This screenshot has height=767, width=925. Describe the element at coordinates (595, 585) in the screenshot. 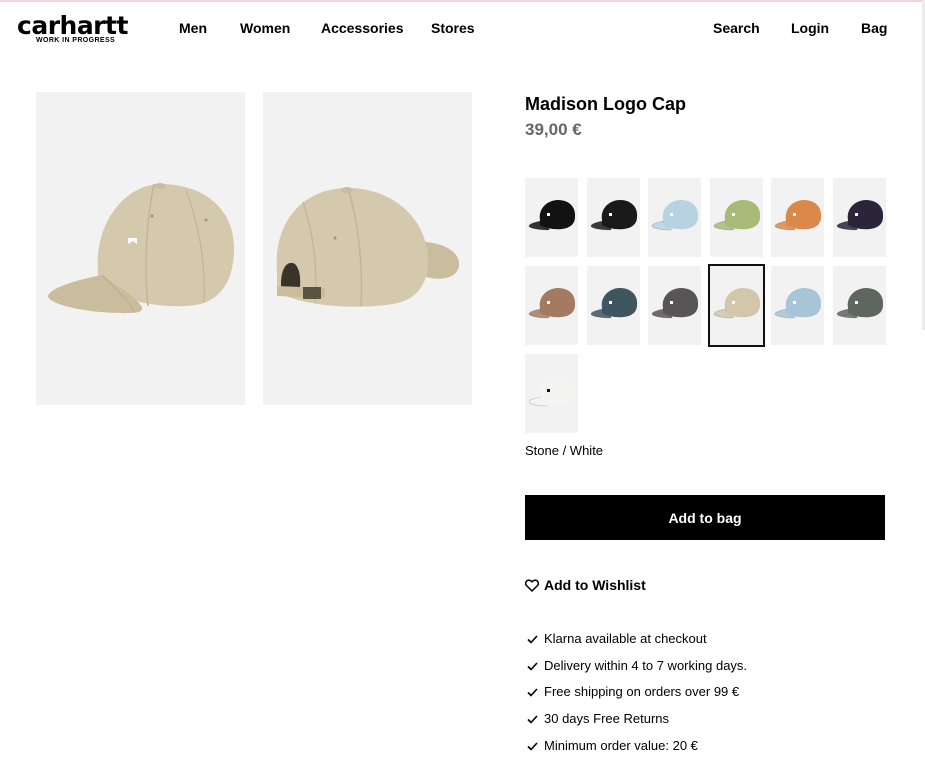

I see `wishlist-label: Add to Wishlist` at that location.